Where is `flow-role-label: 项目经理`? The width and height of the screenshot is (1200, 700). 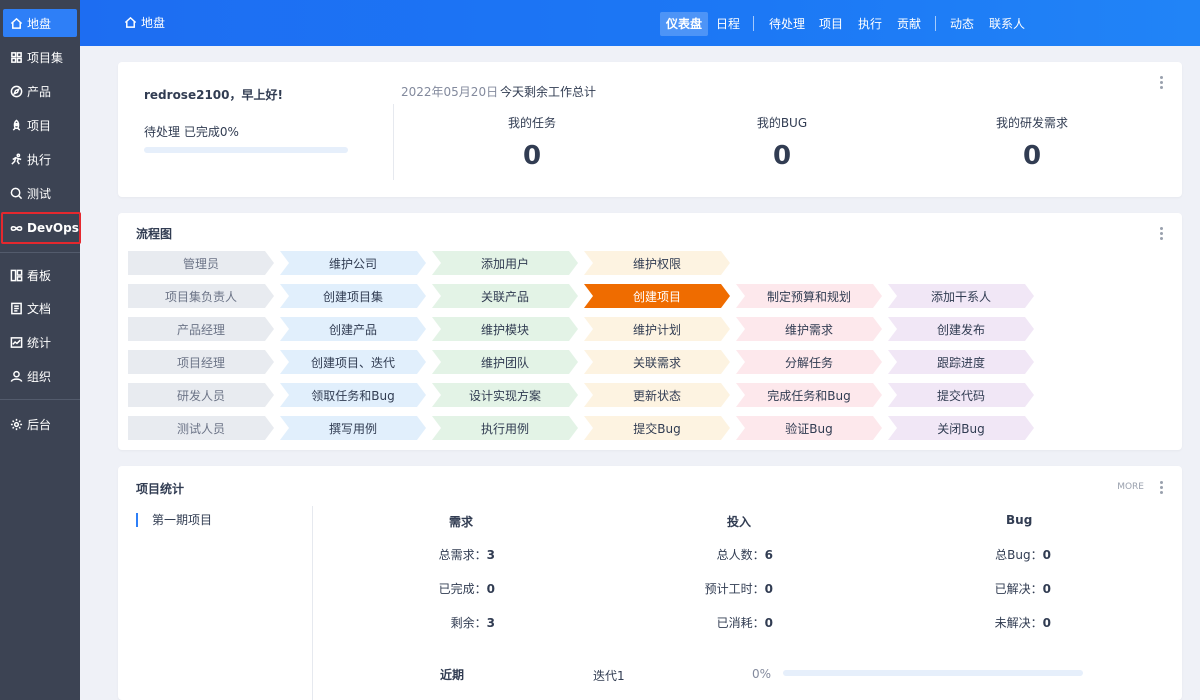
flow-role-label: 项目经理 is located at coordinates (201, 362).